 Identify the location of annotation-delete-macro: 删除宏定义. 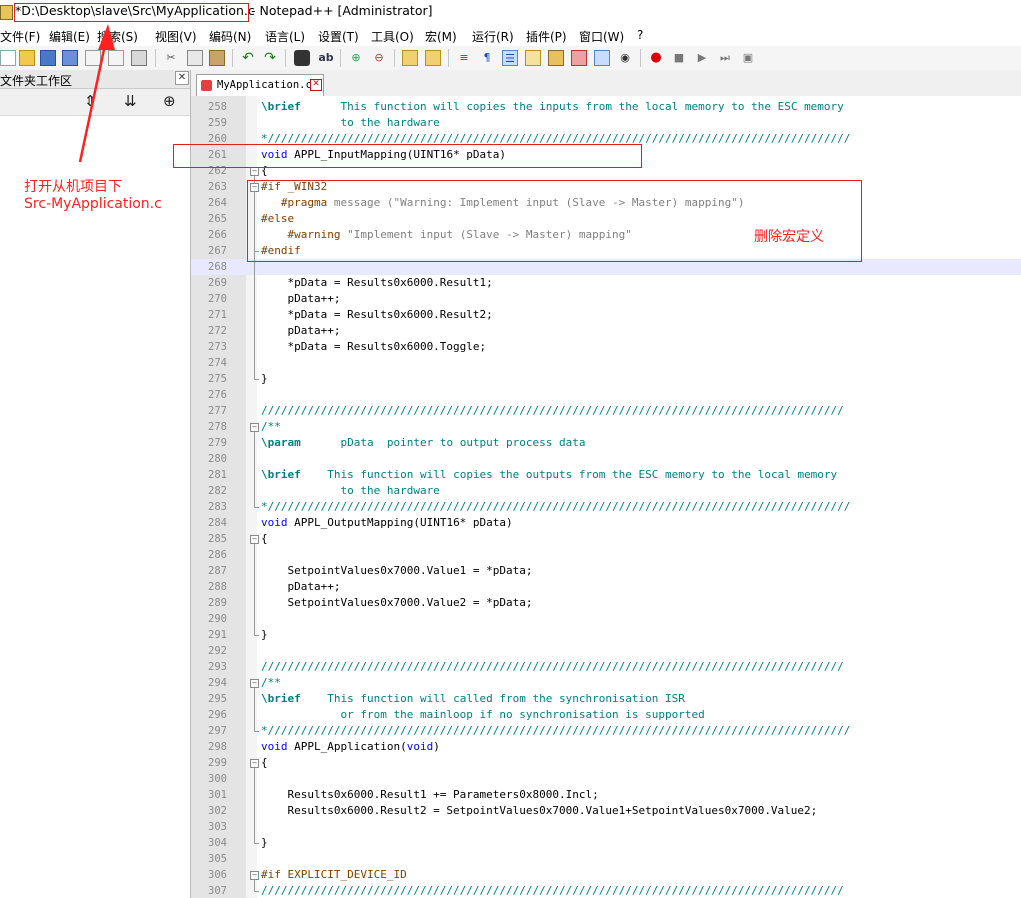
(789, 237).